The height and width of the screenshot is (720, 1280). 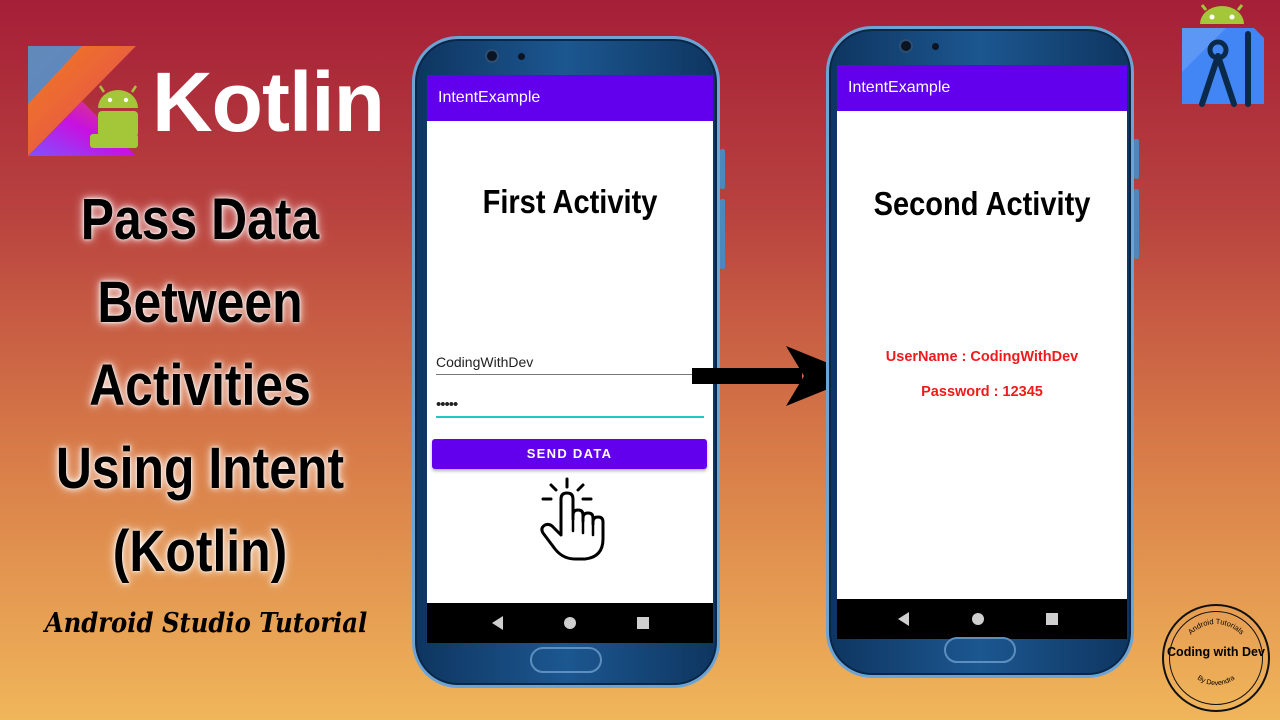 I want to click on username-result: UserName : CodingWithDev, so click(x=982, y=357).